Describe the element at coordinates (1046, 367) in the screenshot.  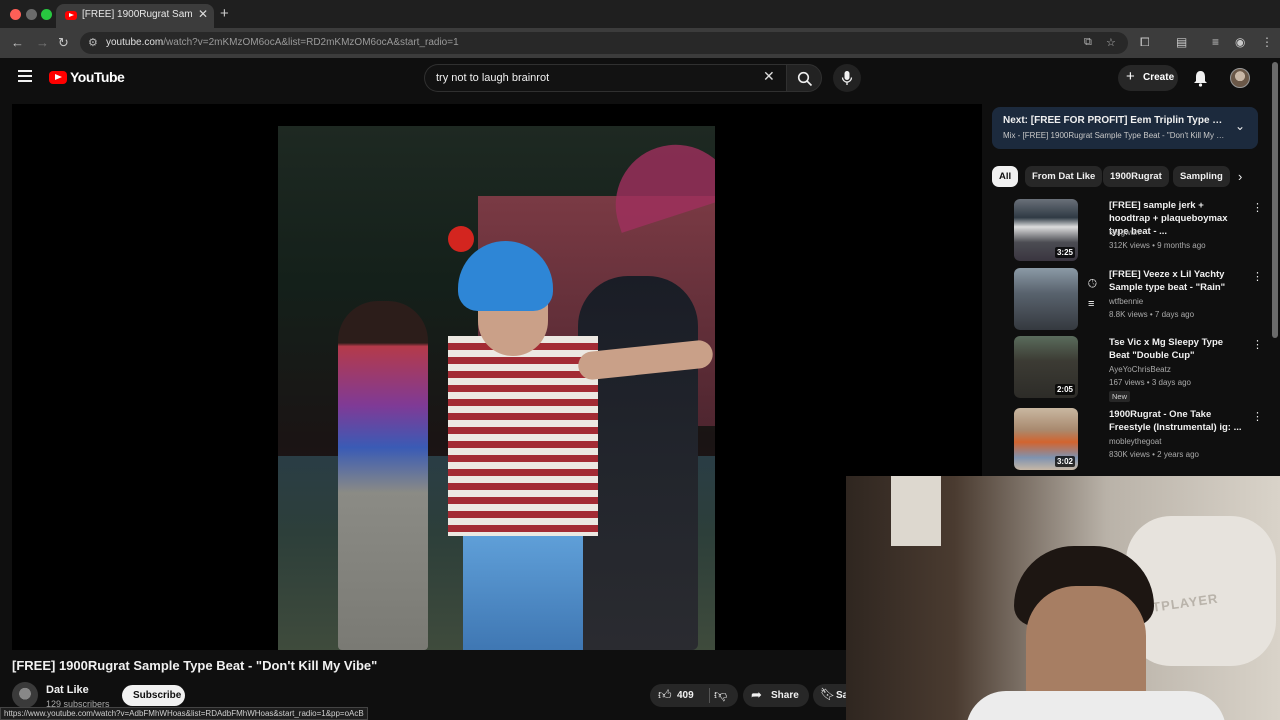
I see `video-thumbnail: 2:05` at that location.